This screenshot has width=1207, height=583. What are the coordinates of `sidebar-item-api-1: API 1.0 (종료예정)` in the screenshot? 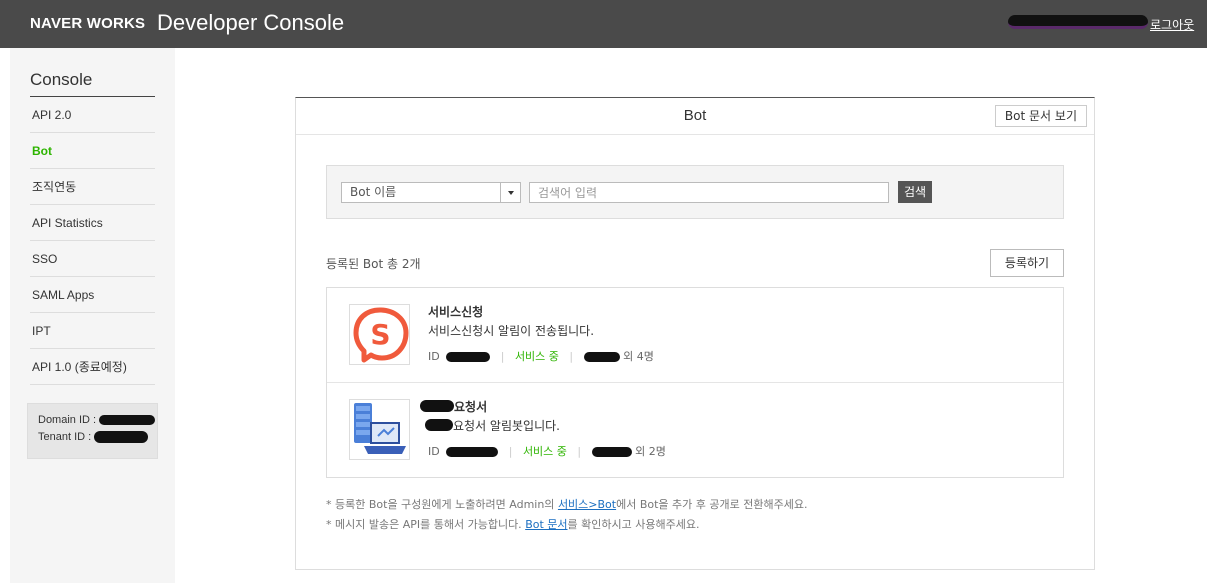 It's located at (92, 367).